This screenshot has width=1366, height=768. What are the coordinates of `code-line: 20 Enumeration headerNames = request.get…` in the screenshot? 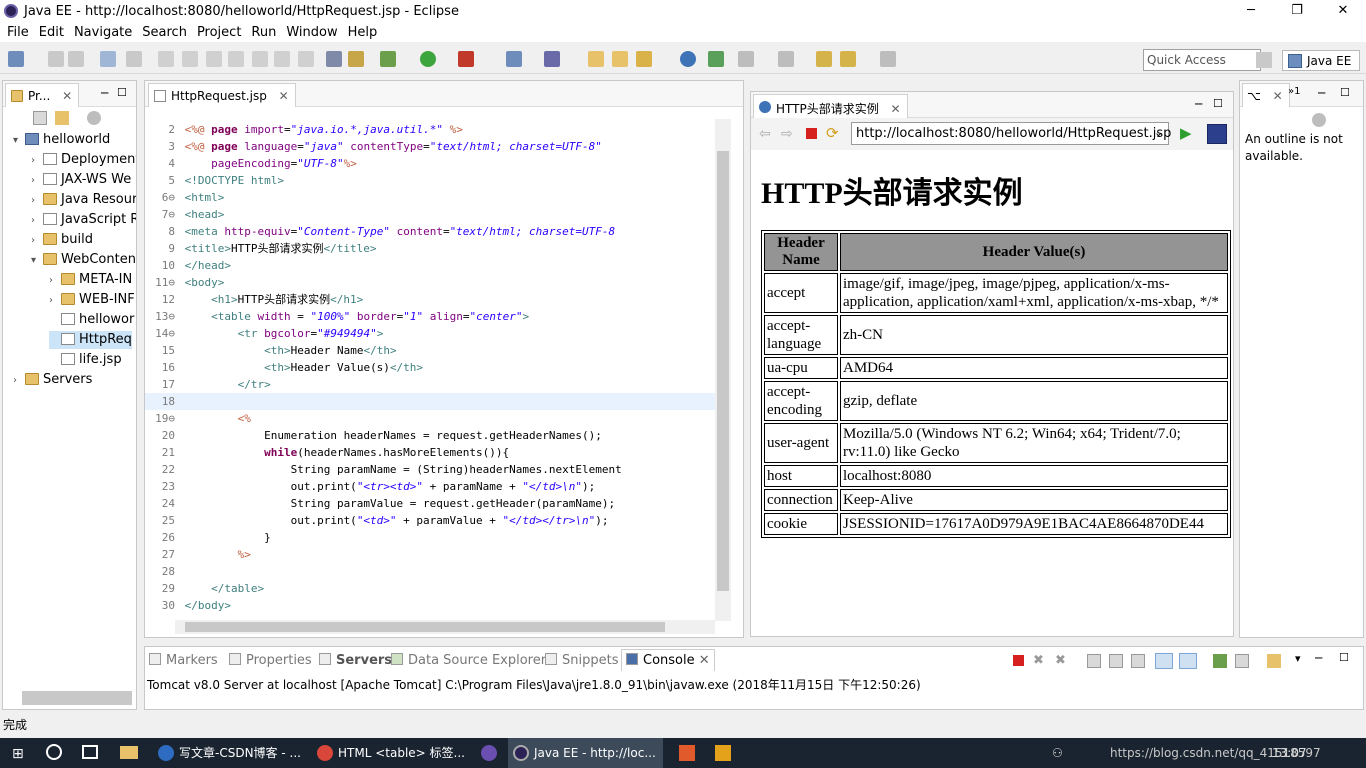 It's located at (430, 435).